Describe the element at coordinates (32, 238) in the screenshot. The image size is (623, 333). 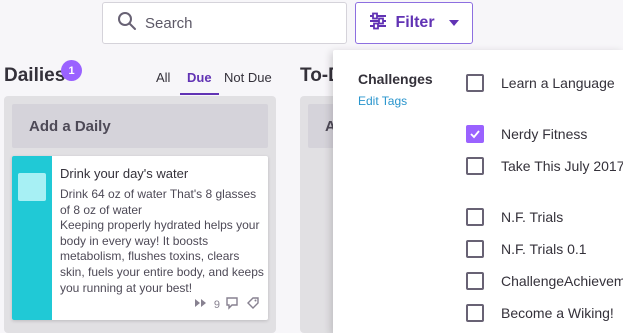
I see `task-color-bar` at that location.